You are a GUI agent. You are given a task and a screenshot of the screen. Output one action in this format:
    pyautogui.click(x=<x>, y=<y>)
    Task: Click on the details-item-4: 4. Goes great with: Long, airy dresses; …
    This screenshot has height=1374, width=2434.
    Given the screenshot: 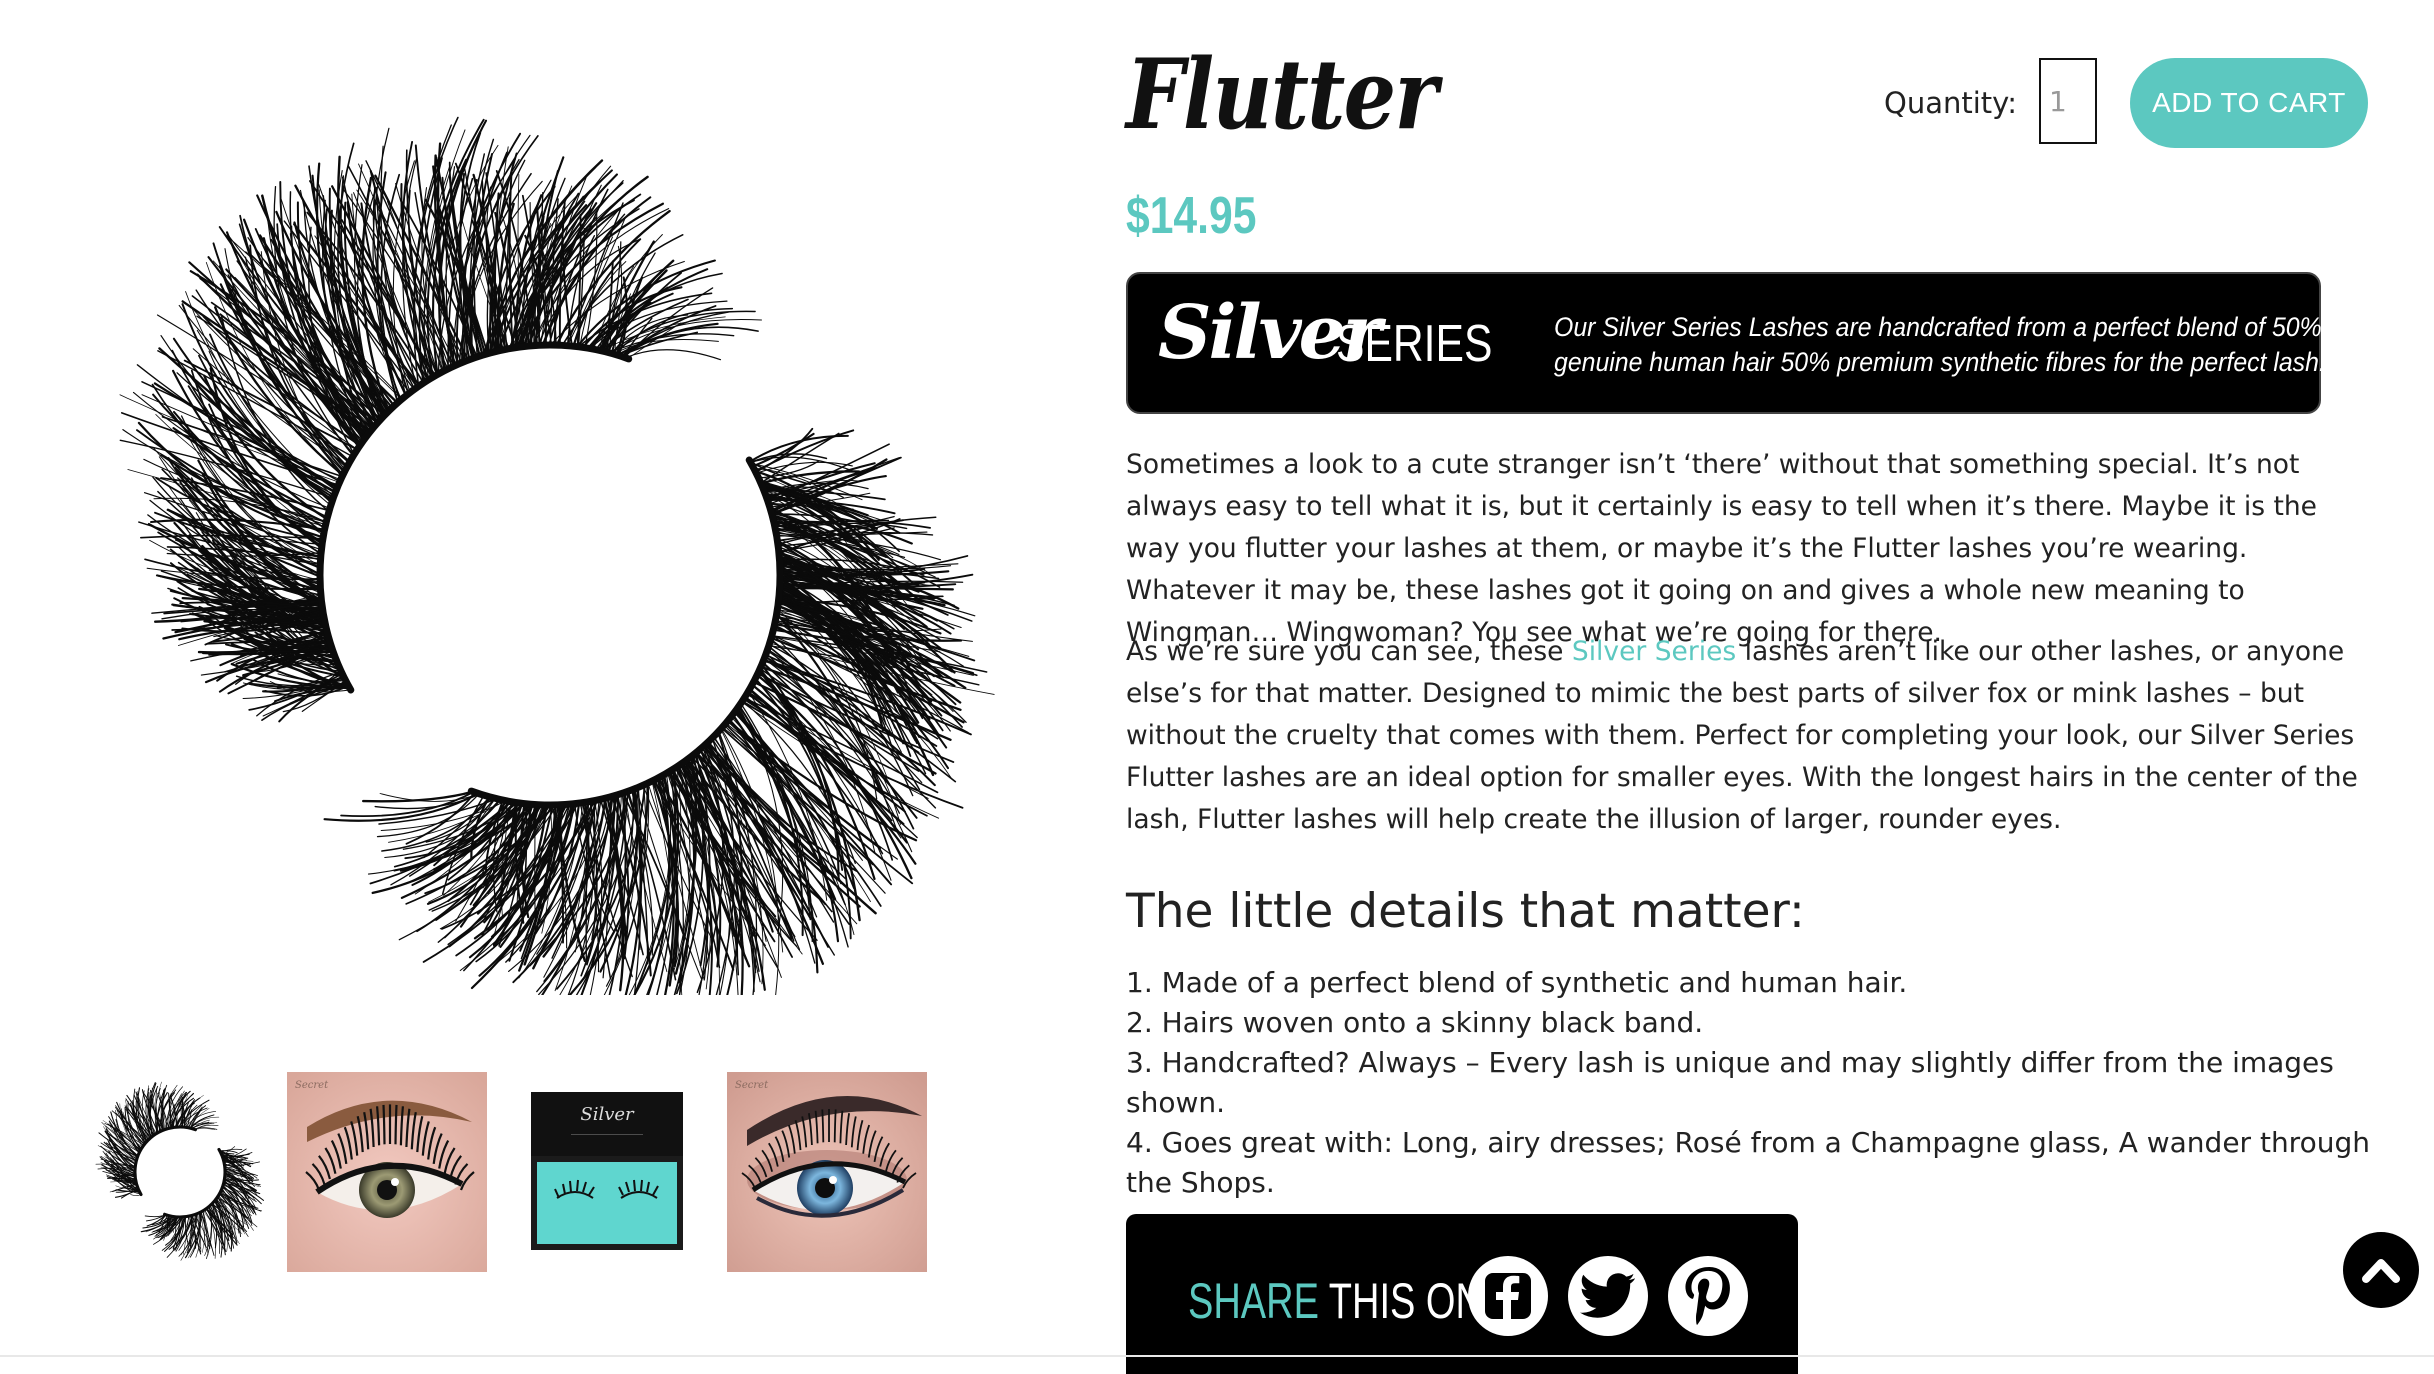 What is the action you would take?
    pyautogui.click(x=1748, y=1162)
    